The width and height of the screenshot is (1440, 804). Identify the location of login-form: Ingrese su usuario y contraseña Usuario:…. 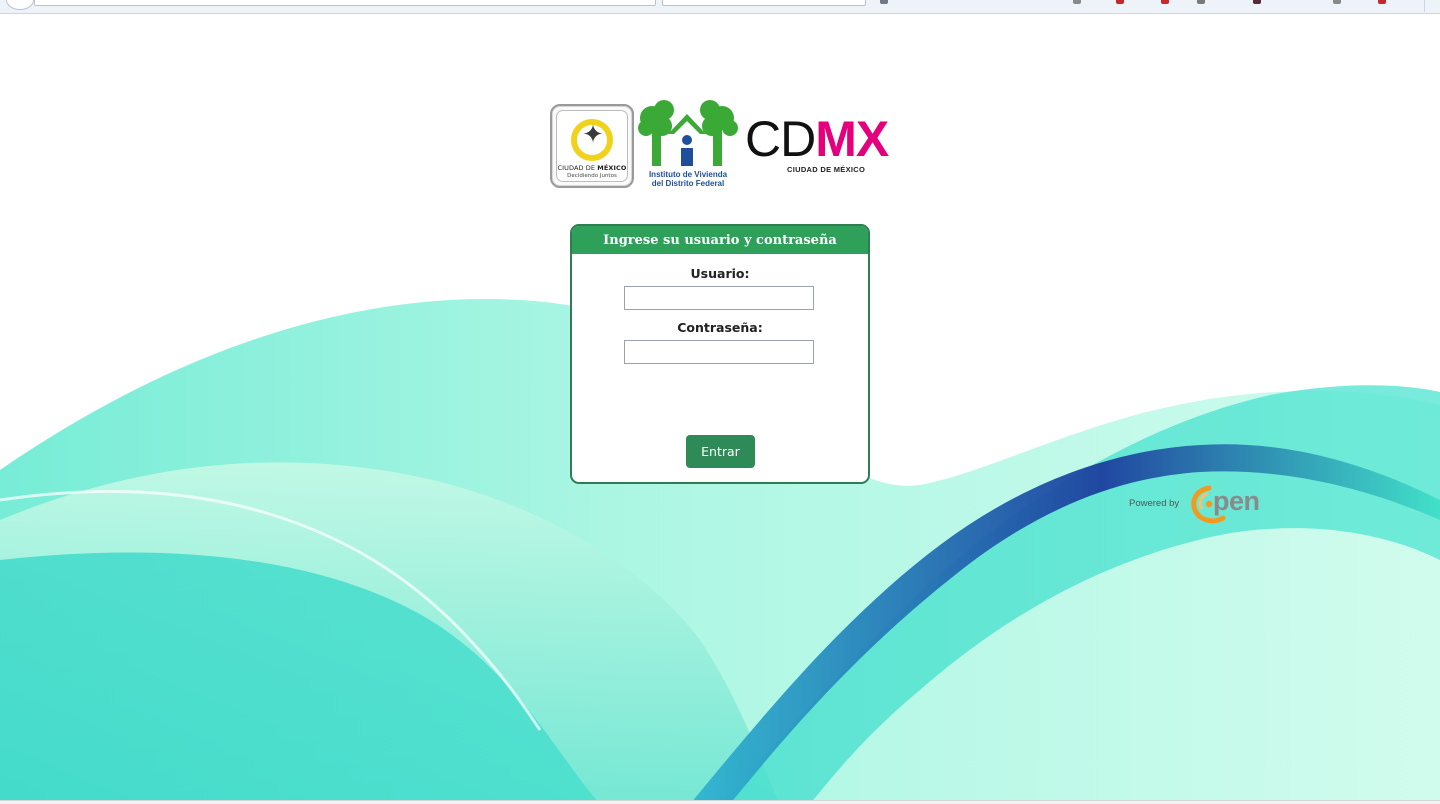
(720, 354).